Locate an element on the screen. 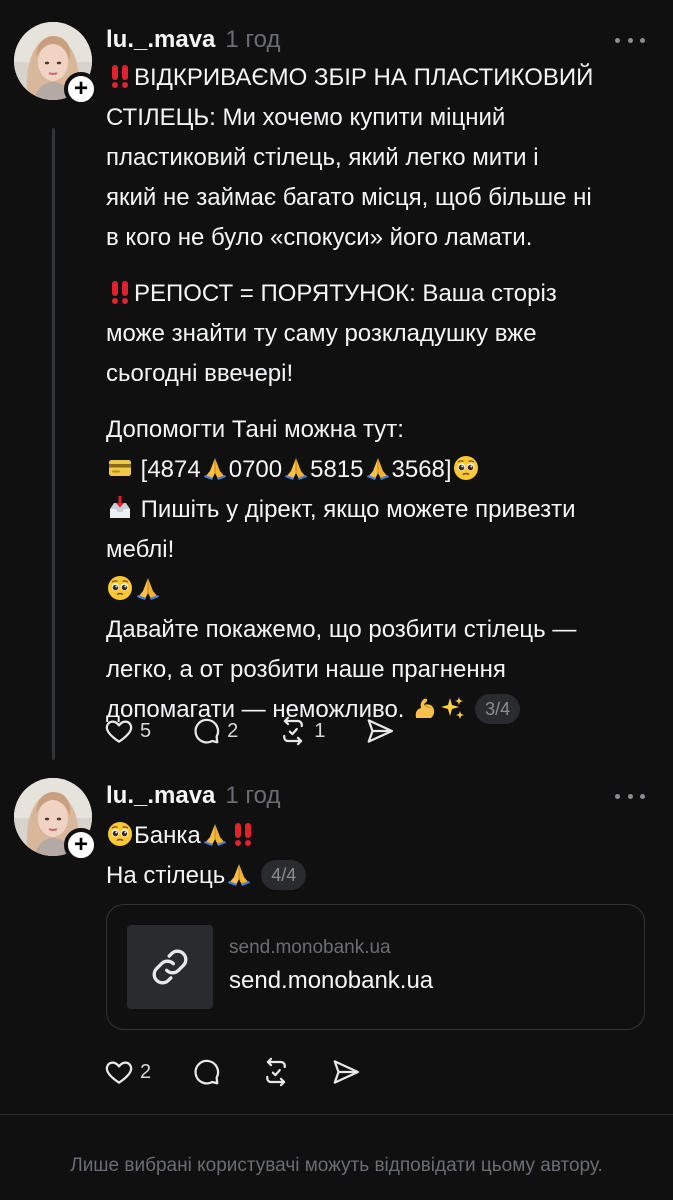  post-text-line is located at coordinates (376, 590).